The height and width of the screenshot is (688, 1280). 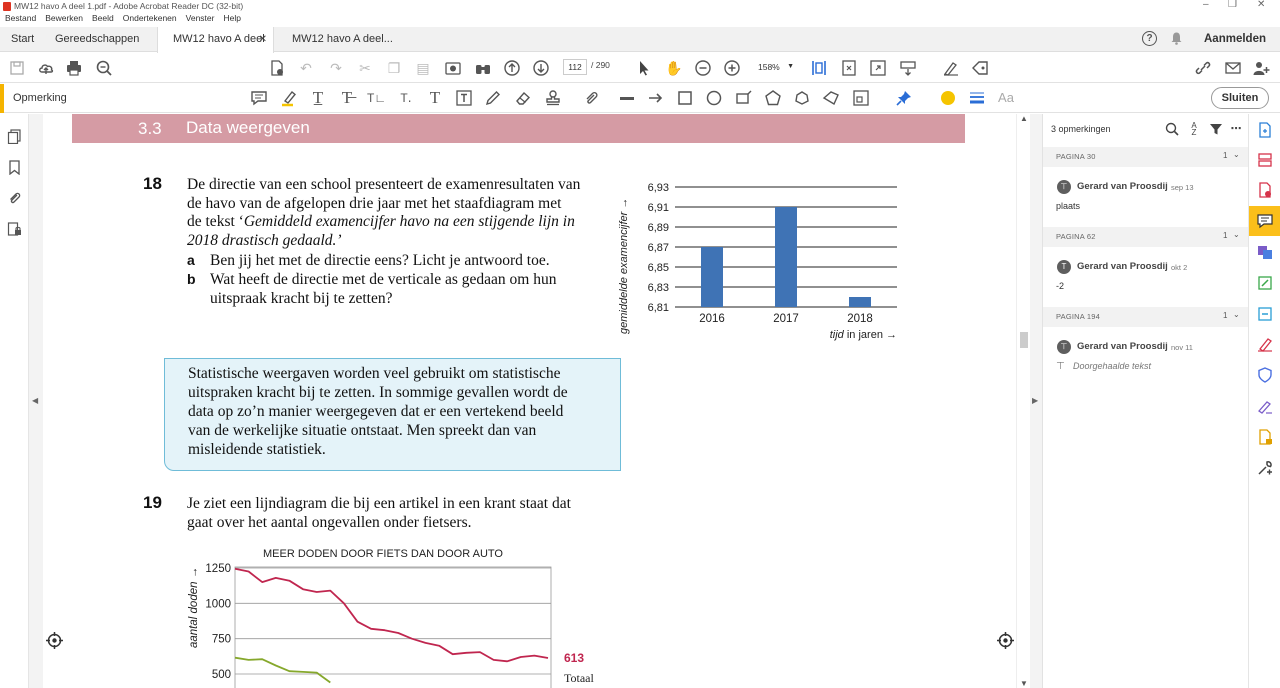 I want to click on share-user-icon, so click(x=1261, y=68).